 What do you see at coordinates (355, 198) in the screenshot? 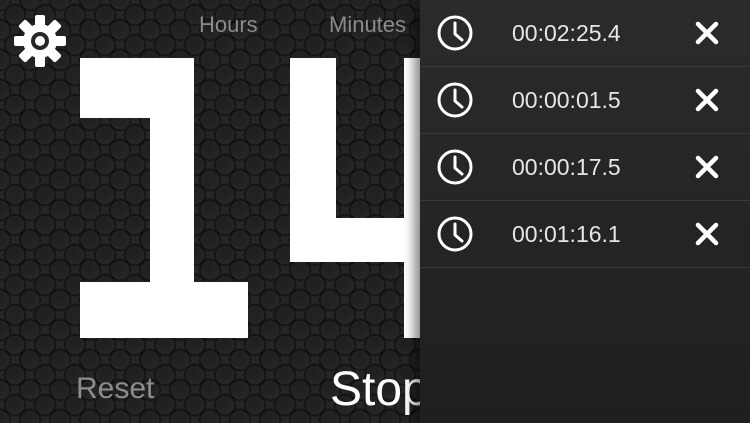
I see `minutes-digit-four-partial` at bounding box center [355, 198].